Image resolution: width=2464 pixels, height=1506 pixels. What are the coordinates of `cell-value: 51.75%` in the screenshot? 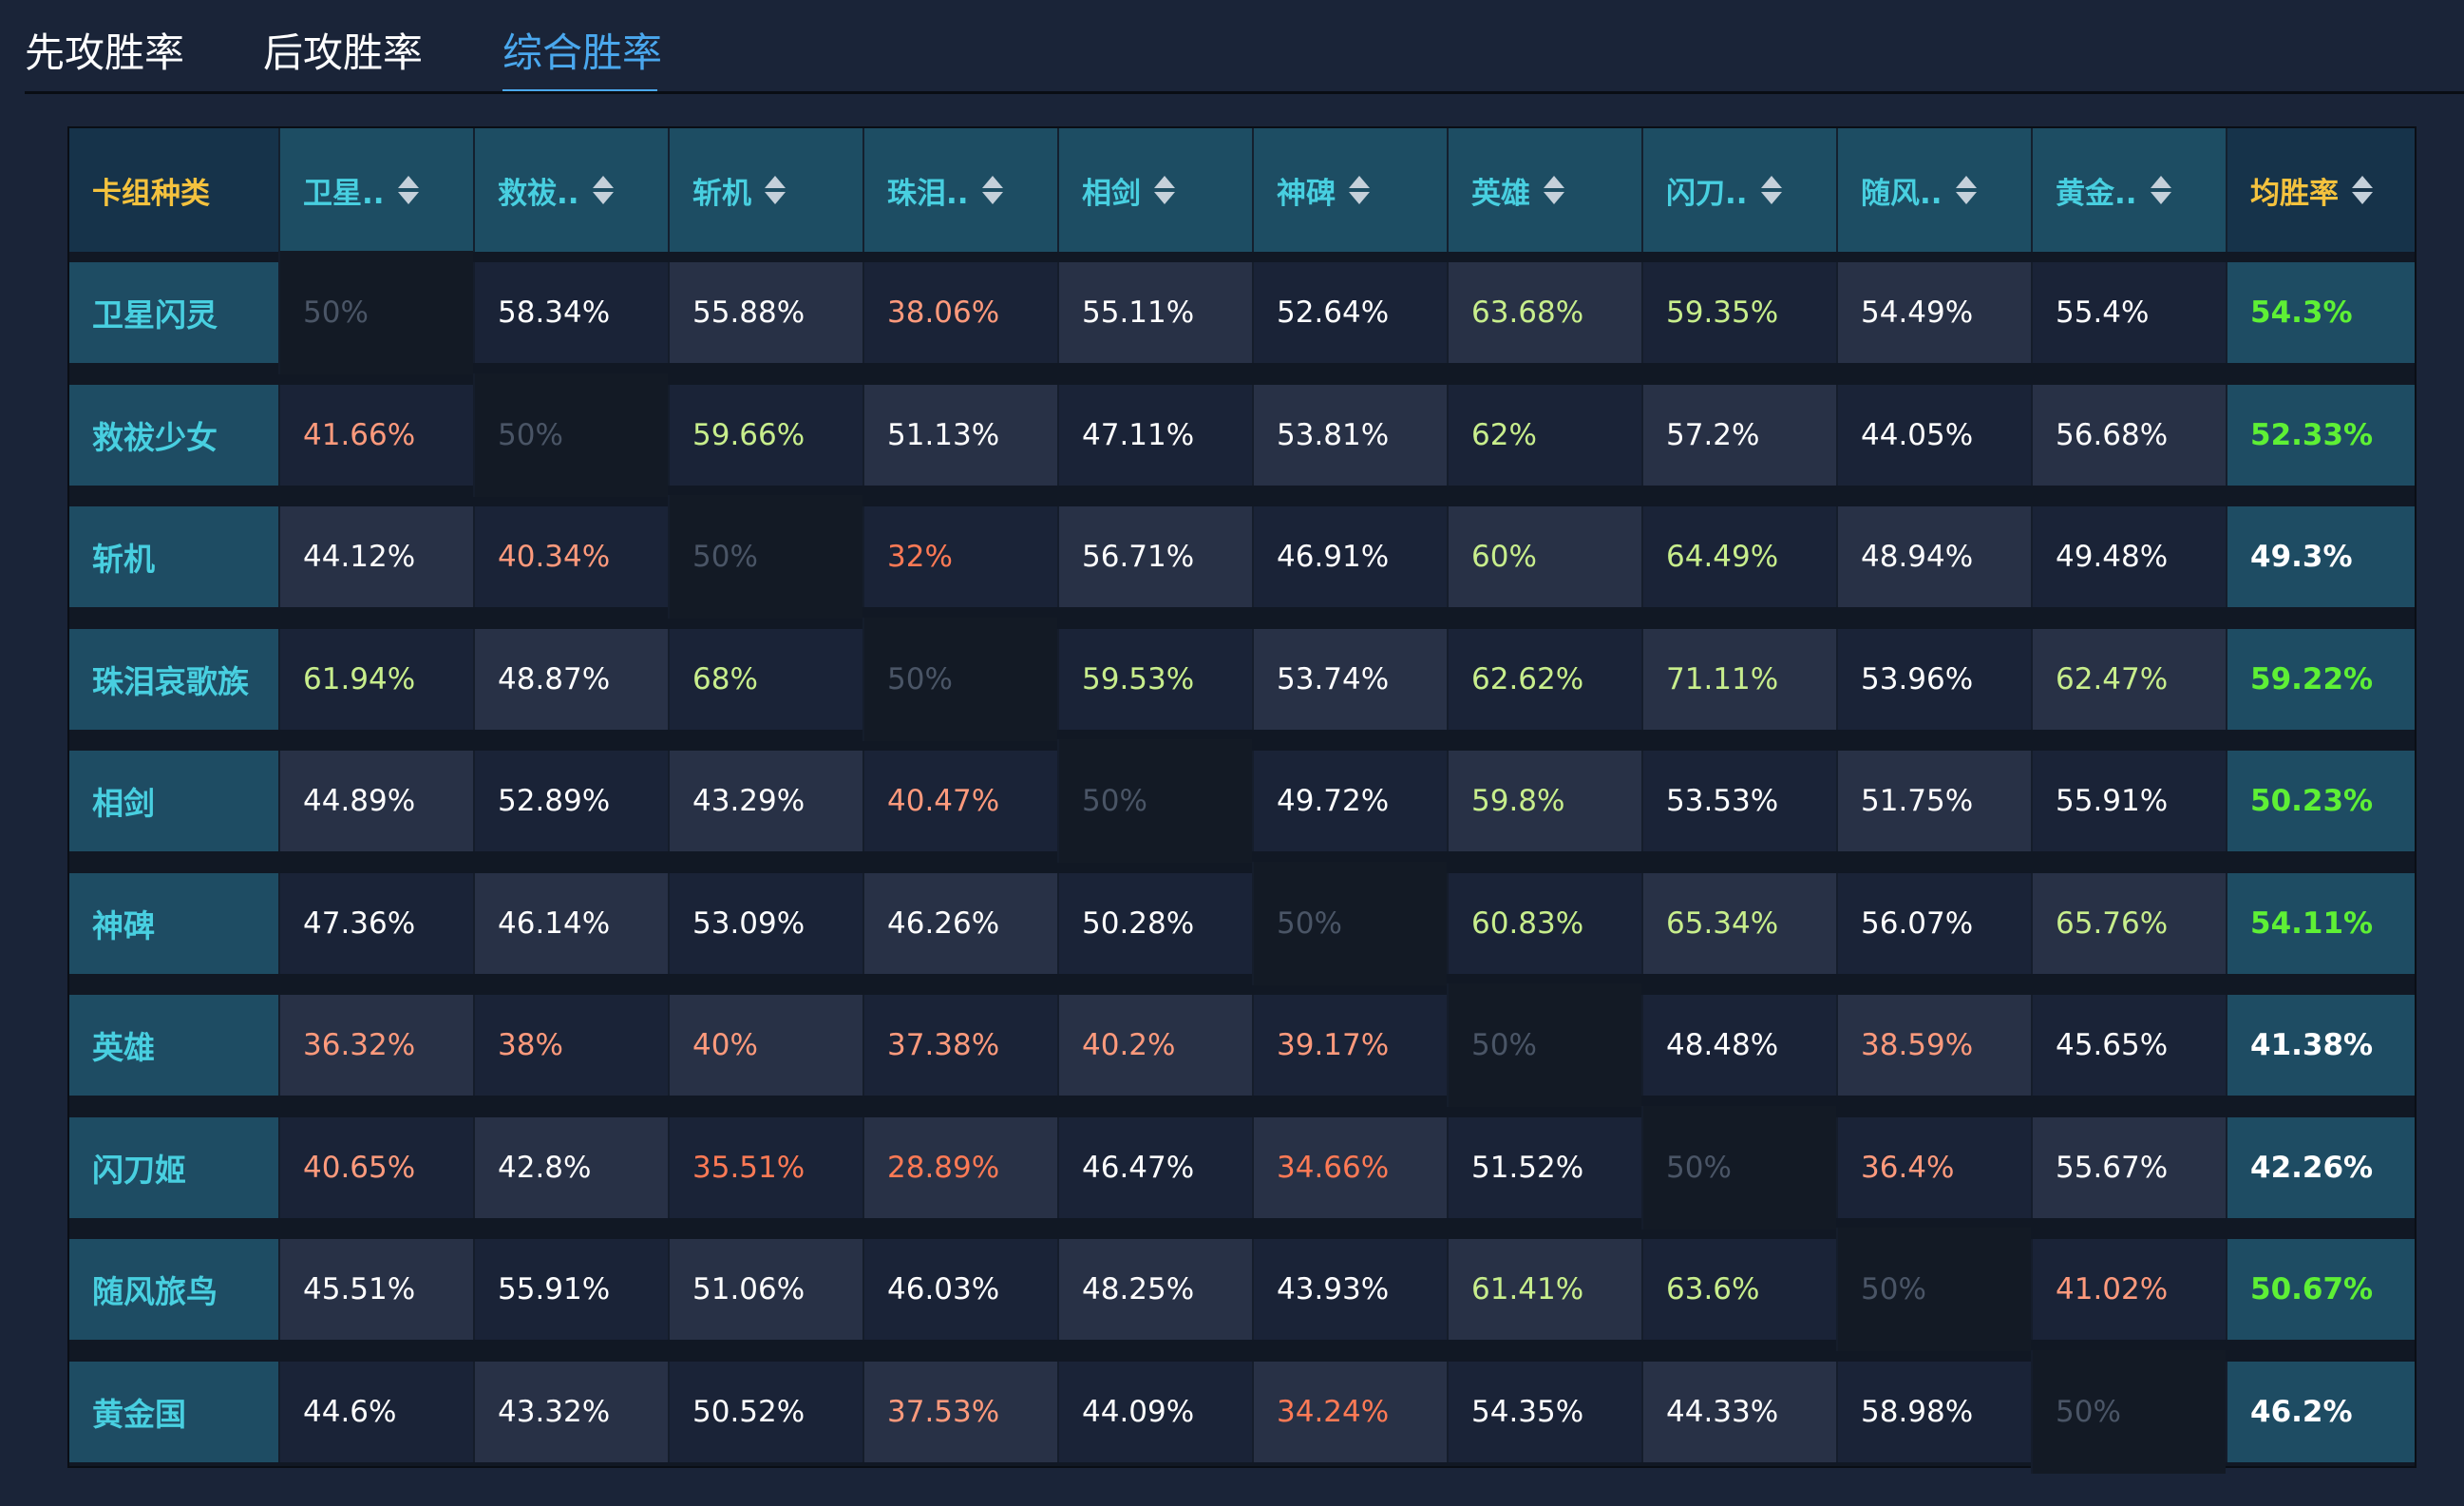 It's located at (1917, 801).